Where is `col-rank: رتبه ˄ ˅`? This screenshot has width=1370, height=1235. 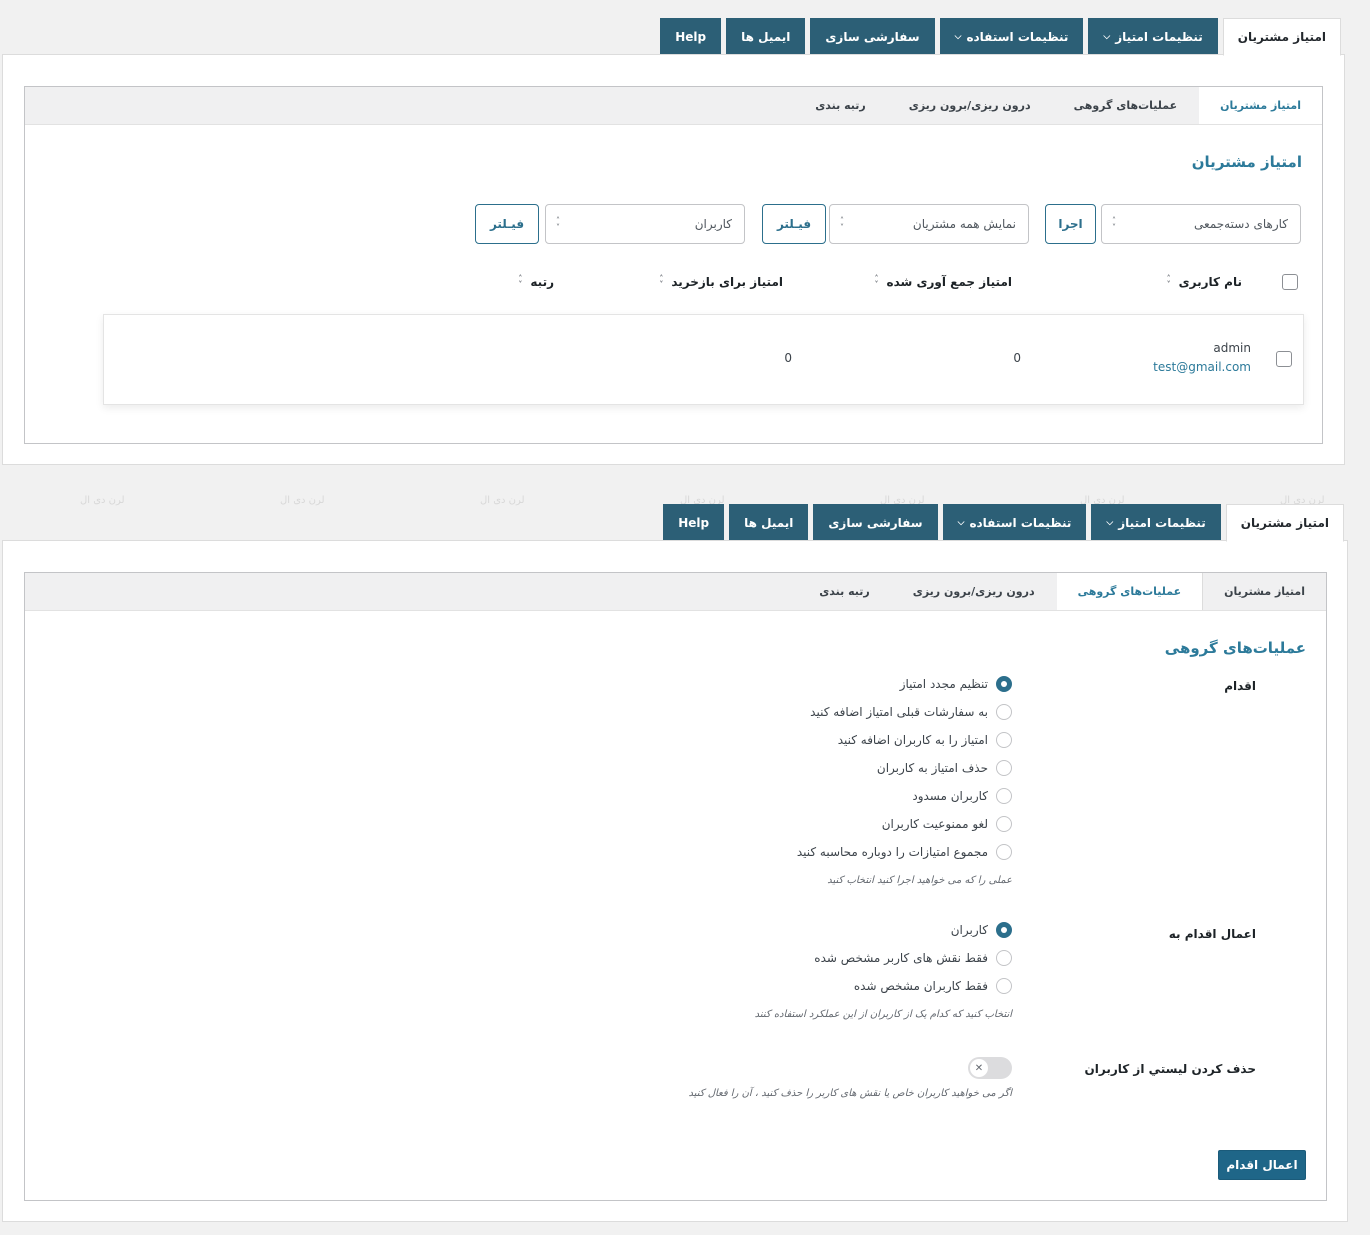
col-rank: رتبه ˄ ˅ is located at coordinates (536, 282).